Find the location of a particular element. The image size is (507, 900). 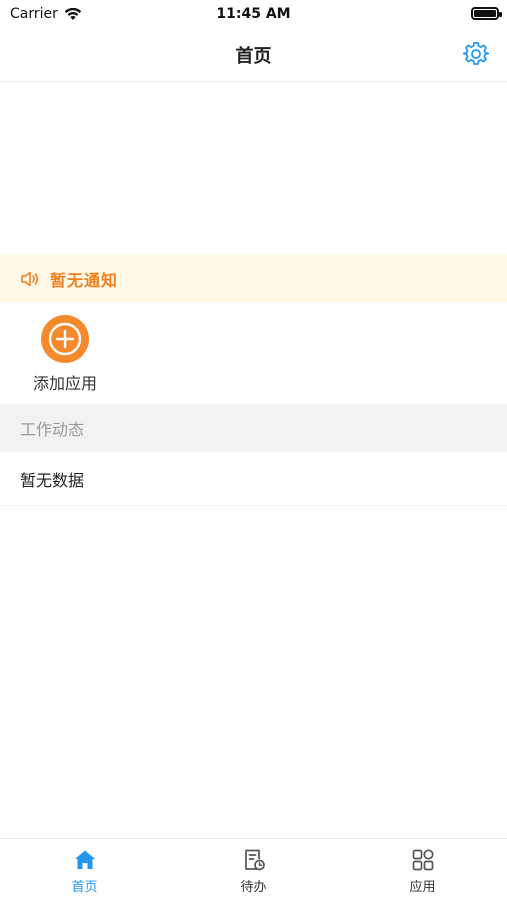

notice-bar: 暂无通知 is located at coordinates (253, 279).